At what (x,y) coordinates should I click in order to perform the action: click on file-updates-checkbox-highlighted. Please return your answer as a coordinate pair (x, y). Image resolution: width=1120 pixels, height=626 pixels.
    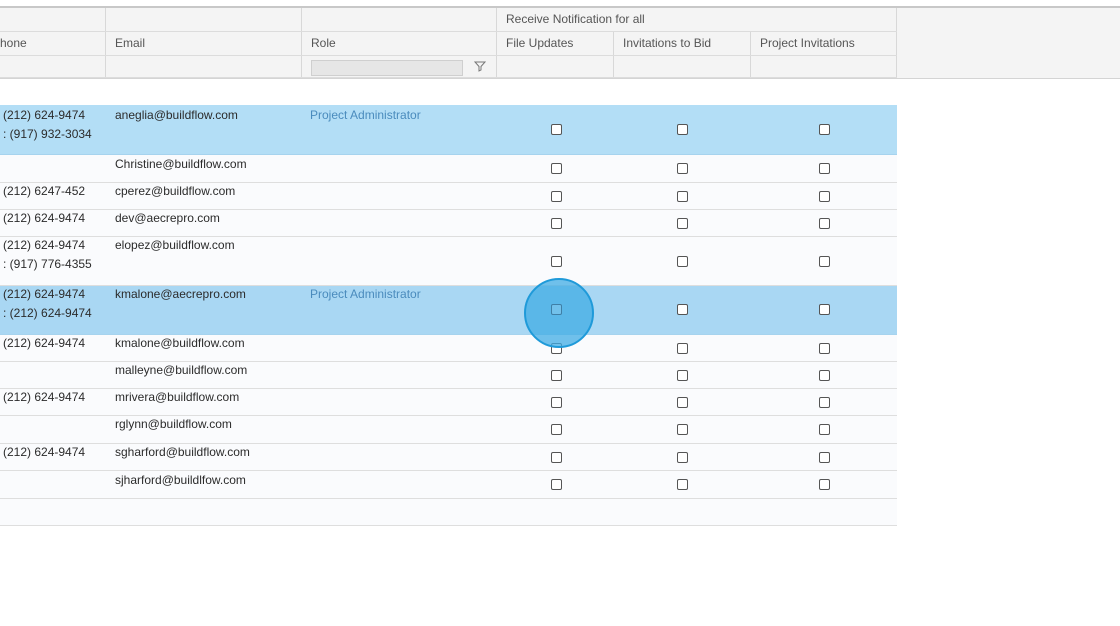
    Looking at the image, I should click on (556, 309).